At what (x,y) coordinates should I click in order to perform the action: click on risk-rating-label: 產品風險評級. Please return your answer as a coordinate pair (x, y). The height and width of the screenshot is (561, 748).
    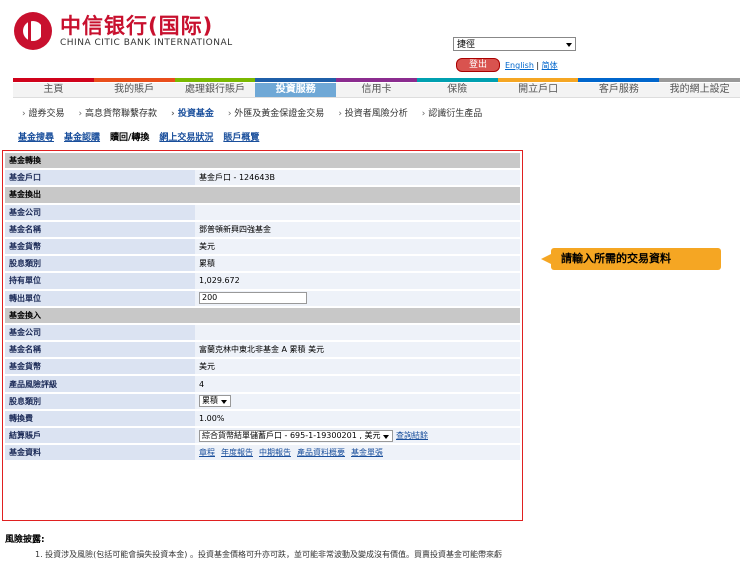
    Looking at the image, I should click on (100, 385).